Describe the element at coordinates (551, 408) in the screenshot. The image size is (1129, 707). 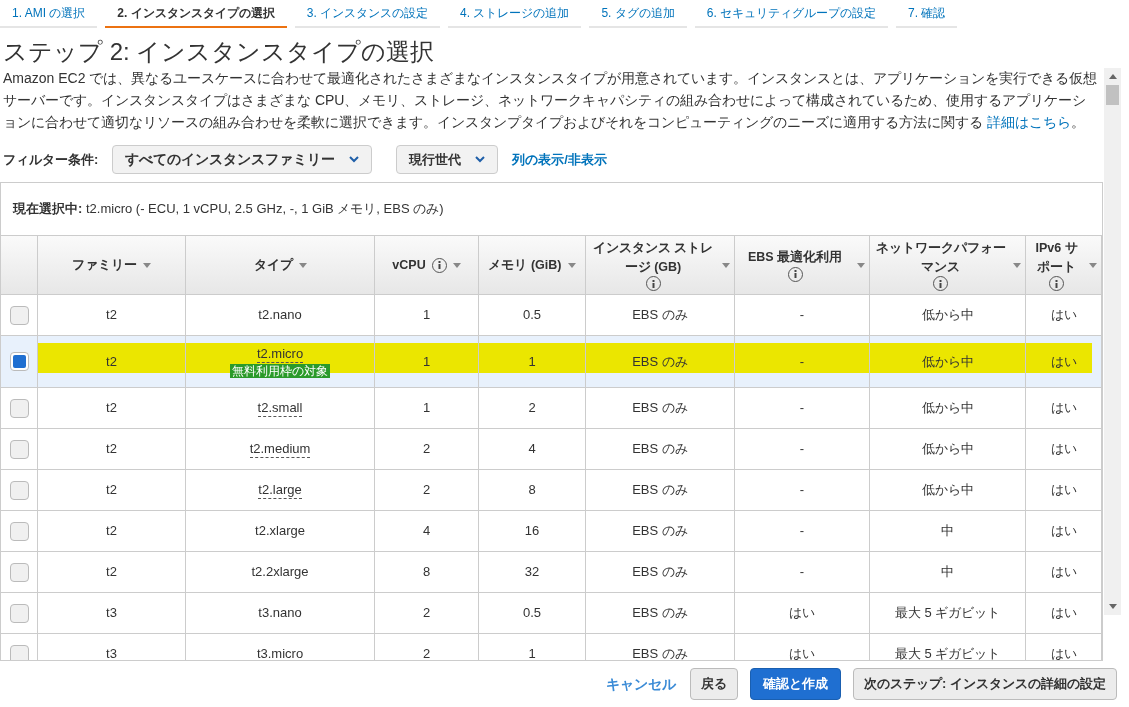
I see `table-row: t2 t2.small 1 2 EBS のみ - 低から中 はい` at that location.